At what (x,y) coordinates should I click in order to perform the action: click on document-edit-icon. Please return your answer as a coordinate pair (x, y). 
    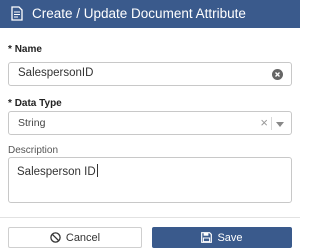
    Looking at the image, I should click on (17, 13).